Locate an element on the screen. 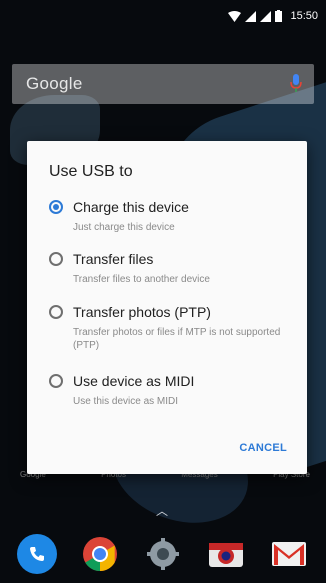  option-label: Transfer files is located at coordinates (113, 259).